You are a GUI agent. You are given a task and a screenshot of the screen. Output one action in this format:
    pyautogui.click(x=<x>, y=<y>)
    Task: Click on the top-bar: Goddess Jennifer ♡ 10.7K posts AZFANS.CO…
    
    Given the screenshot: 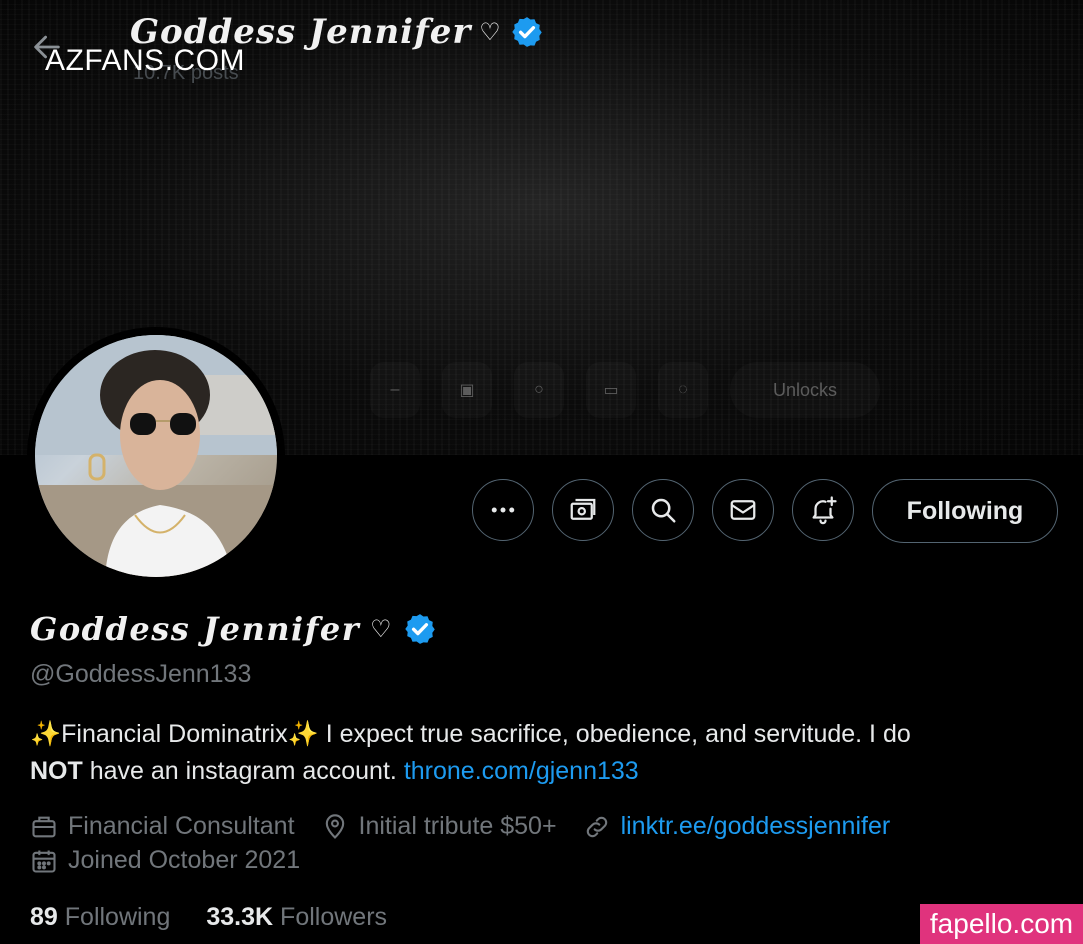 What is the action you would take?
    pyautogui.click(x=541, y=45)
    